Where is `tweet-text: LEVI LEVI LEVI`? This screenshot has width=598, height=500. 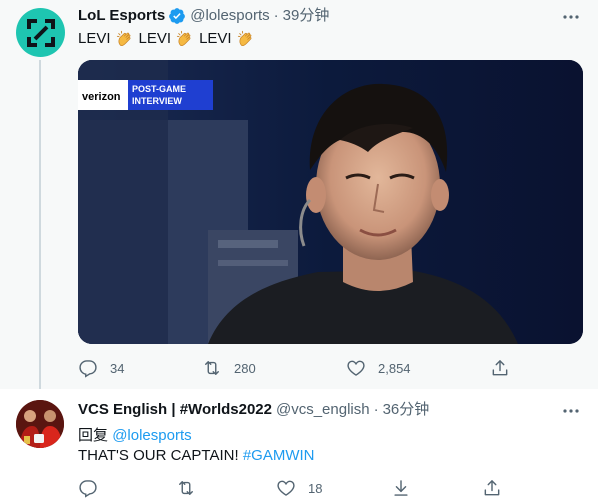 tweet-text: LEVI LEVI LEVI is located at coordinates (167, 39).